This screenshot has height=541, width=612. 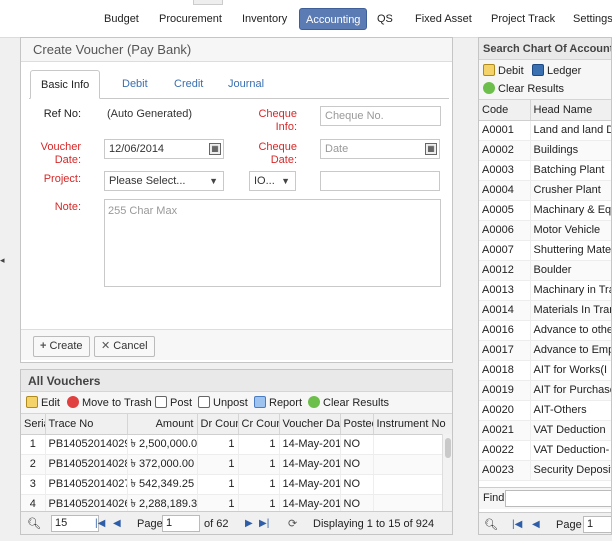 I want to click on io-select: IO... ▼, so click(x=272, y=181).